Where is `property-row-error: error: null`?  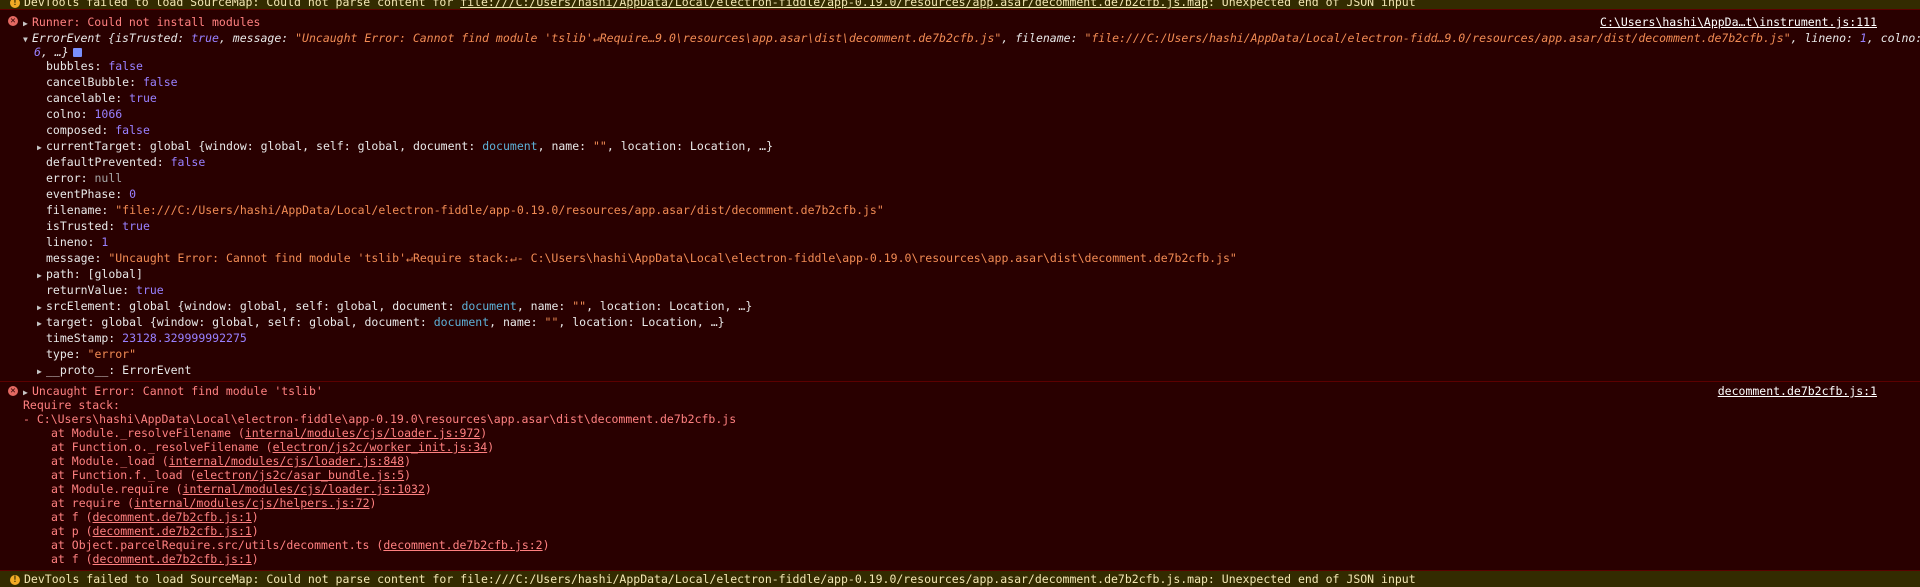 property-row-error: error: null is located at coordinates (84, 178).